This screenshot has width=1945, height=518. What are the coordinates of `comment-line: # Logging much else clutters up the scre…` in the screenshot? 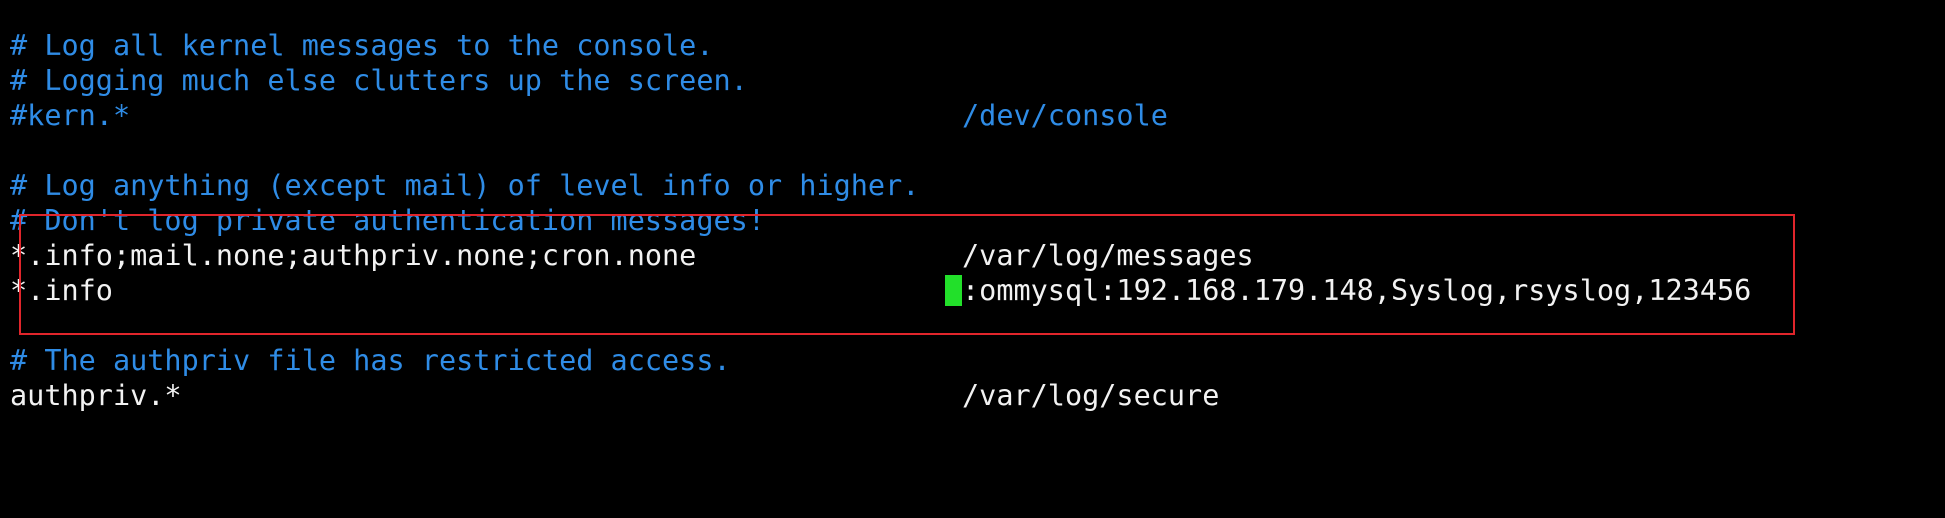 It's located at (972, 80).